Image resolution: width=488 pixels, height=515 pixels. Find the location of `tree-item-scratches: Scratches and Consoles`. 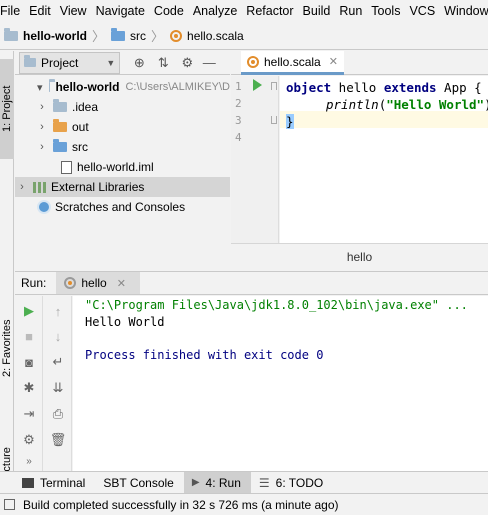

tree-item-scratches: Scratches and Consoles is located at coordinates (122, 207).